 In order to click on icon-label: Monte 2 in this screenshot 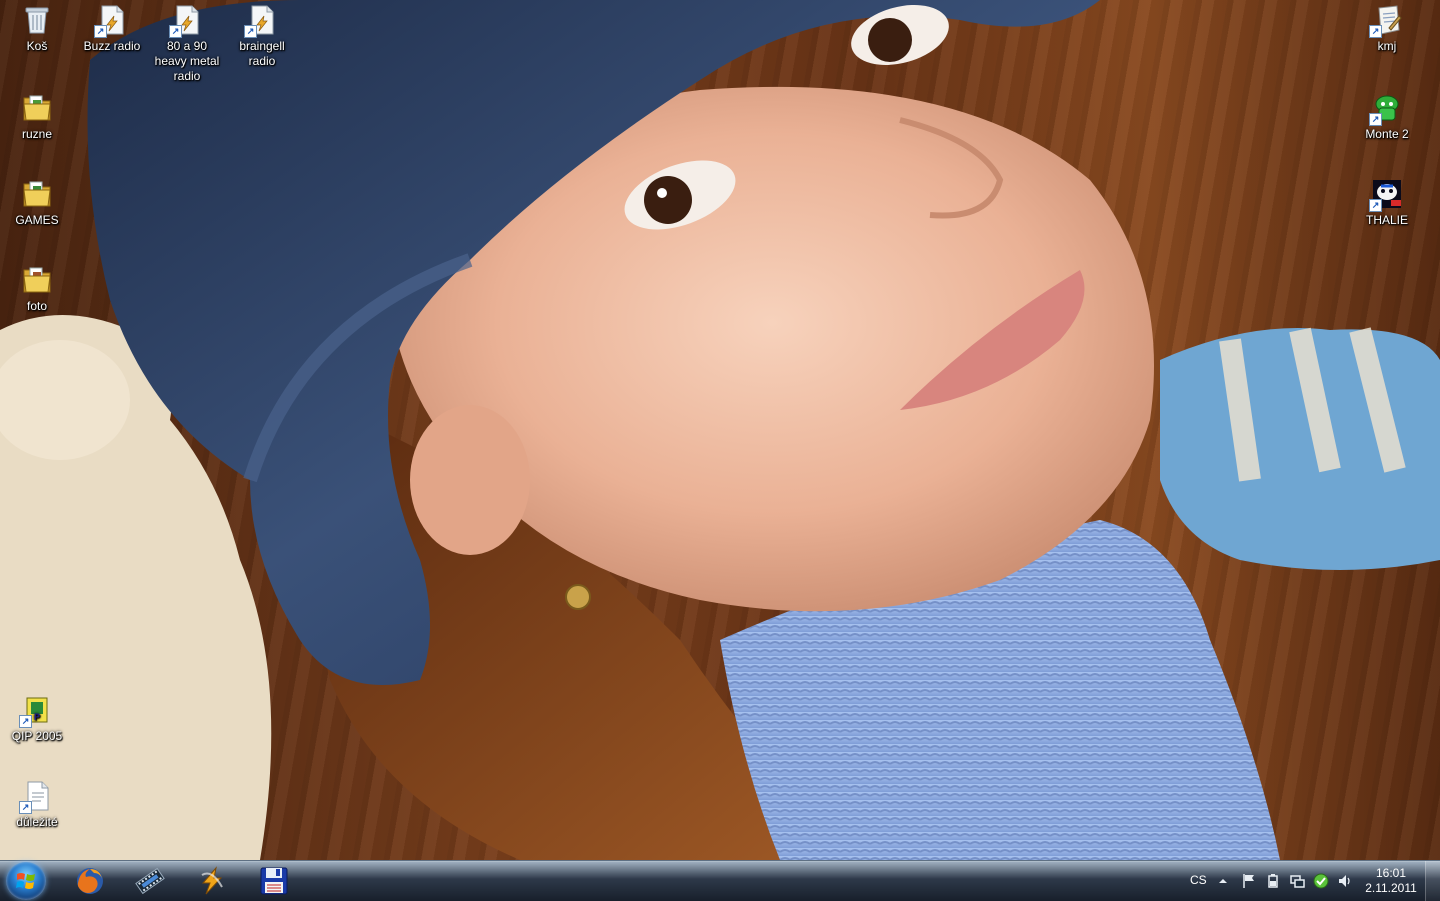, I will do `click(1387, 134)`.